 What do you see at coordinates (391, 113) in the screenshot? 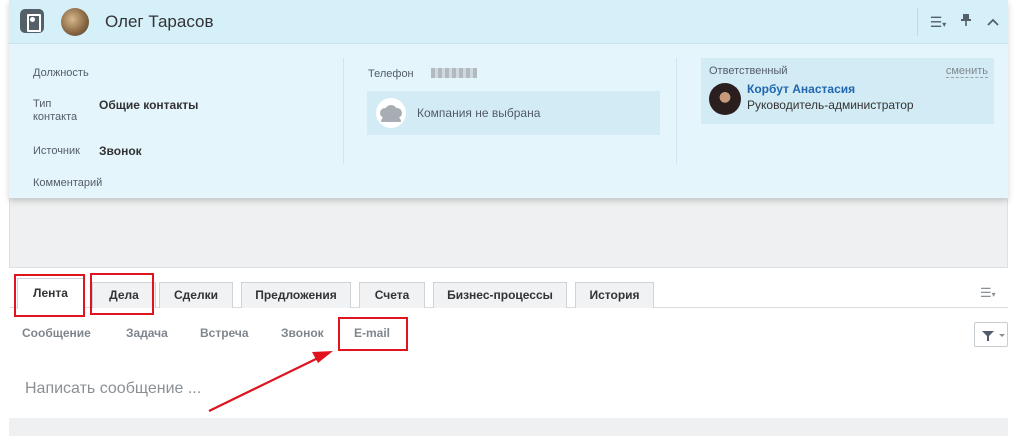
I see `company-icon` at bounding box center [391, 113].